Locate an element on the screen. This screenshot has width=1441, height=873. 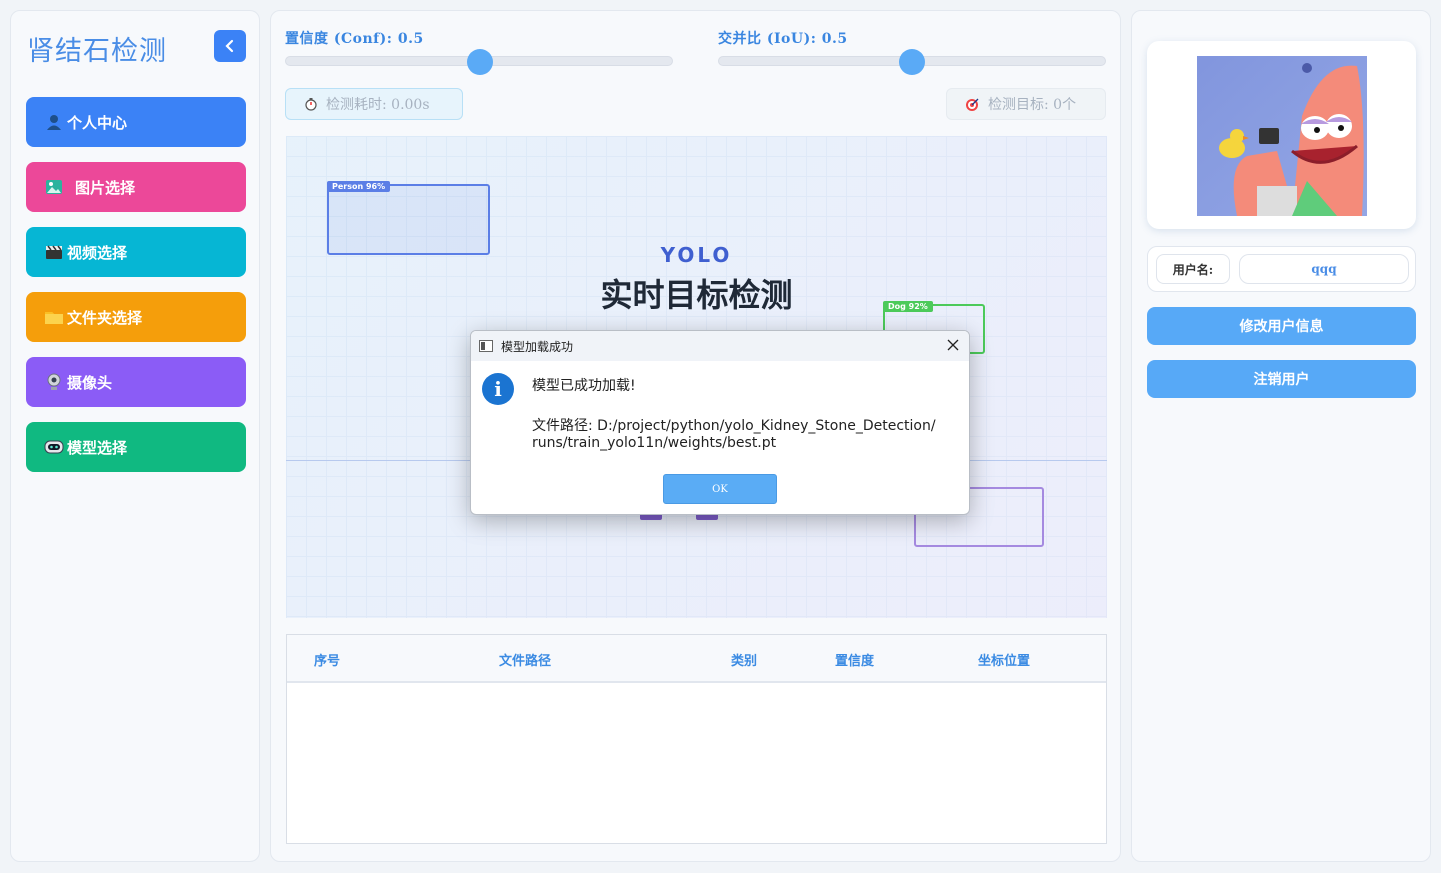
info-icon: i is located at coordinates (498, 389).